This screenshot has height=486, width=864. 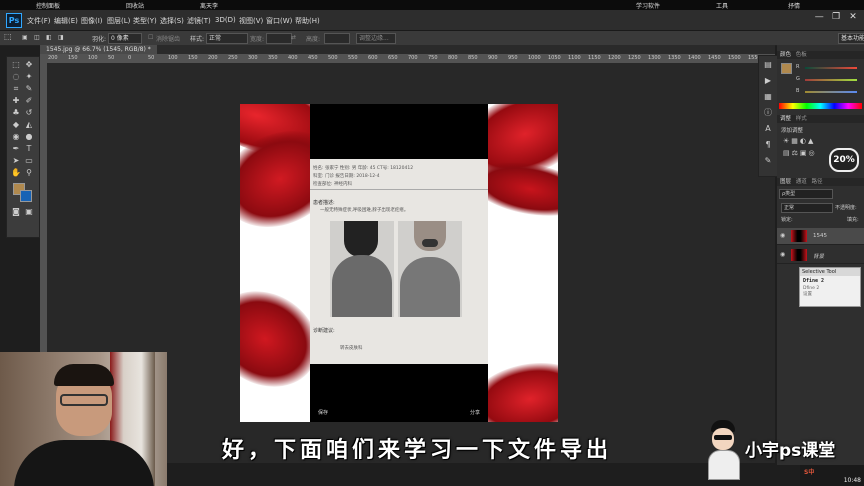 What do you see at coordinates (61, 37) in the screenshot?
I see `intersect-selection-icon: ◨` at bounding box center [61, 37].